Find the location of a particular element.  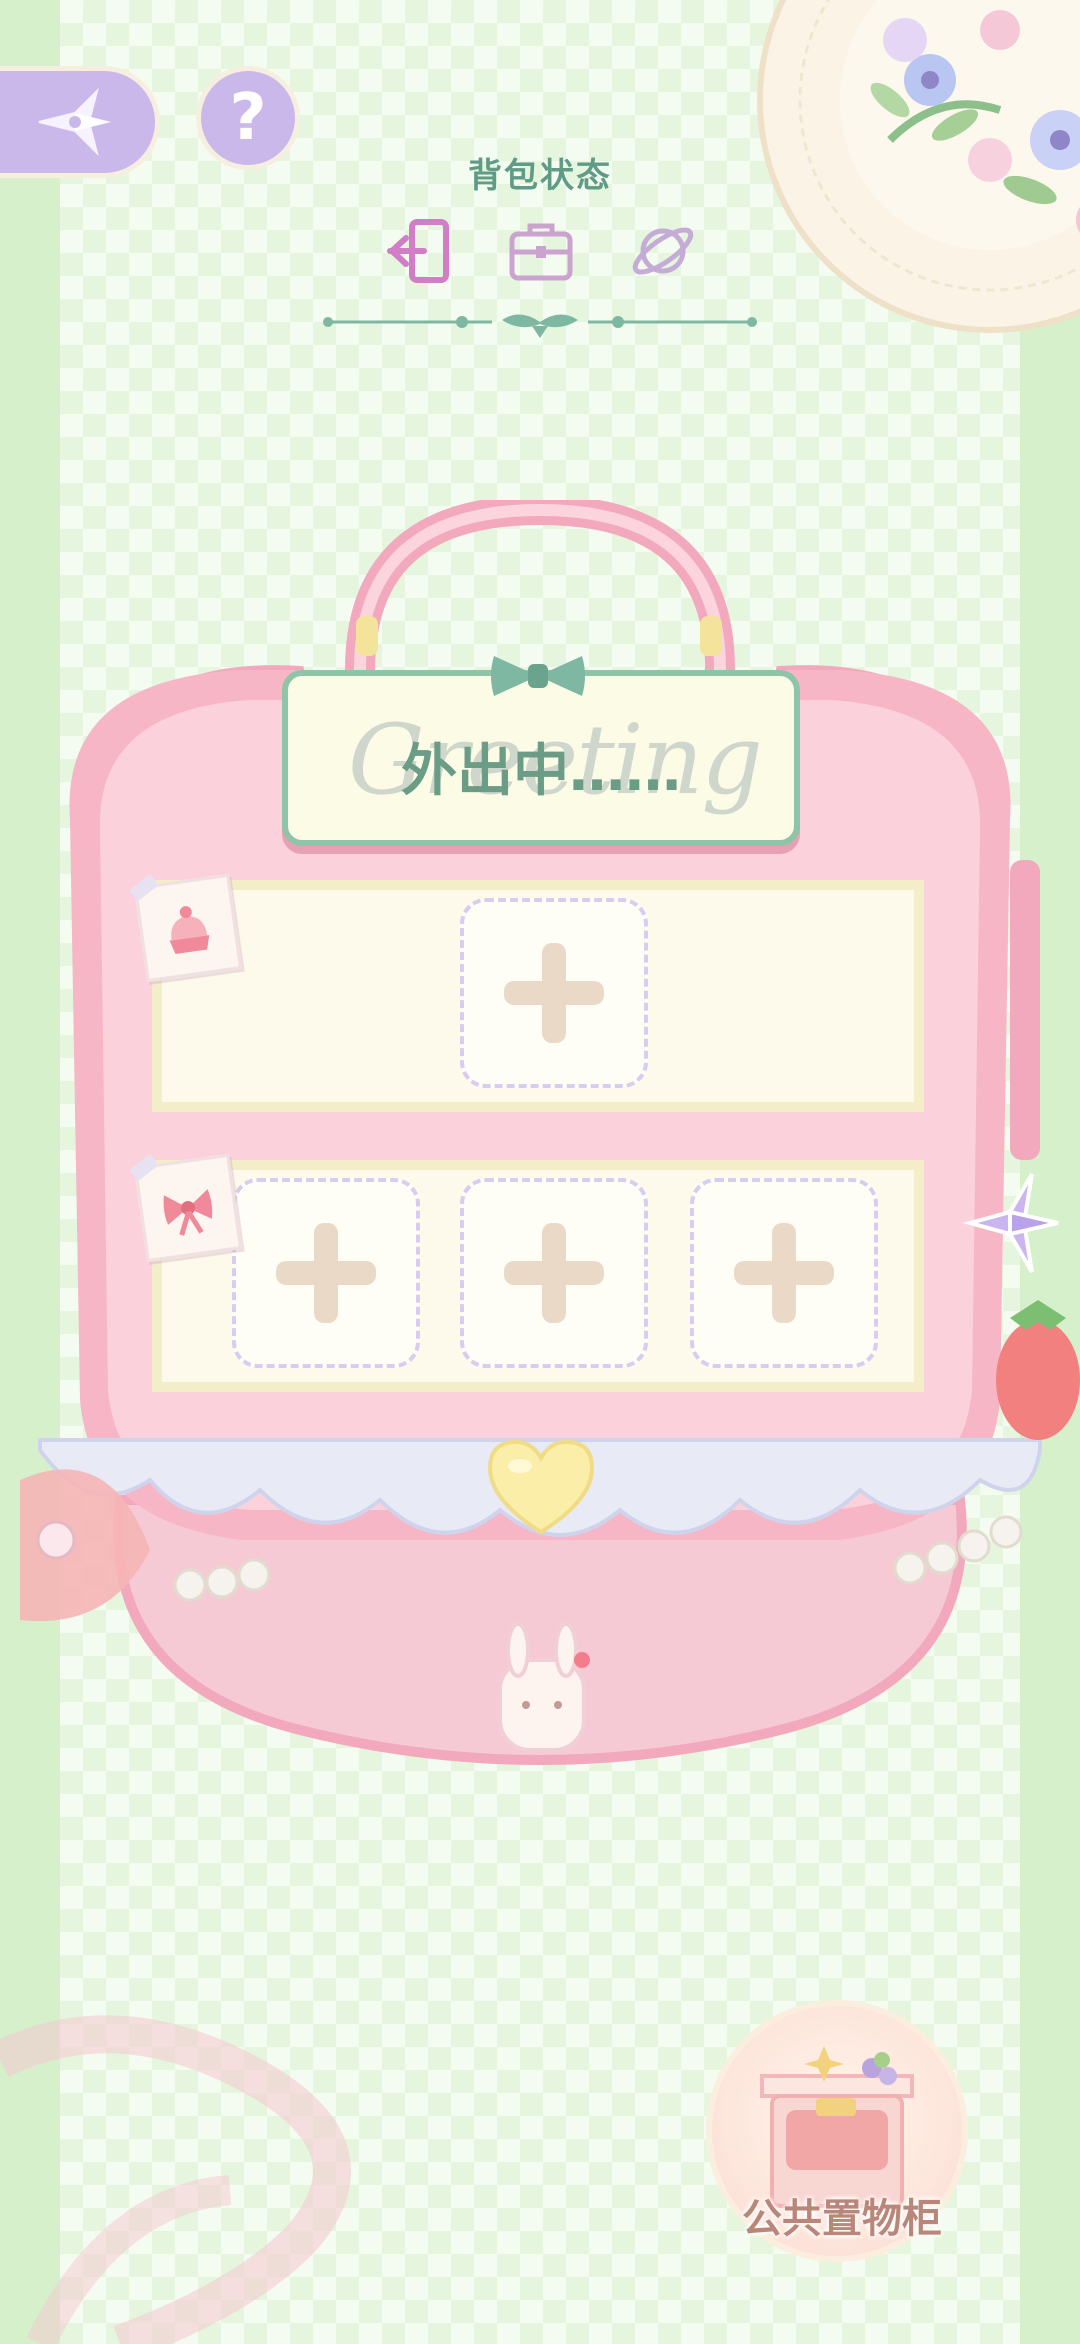

slot-panel-row2 is located at coordinates (538, 1276).